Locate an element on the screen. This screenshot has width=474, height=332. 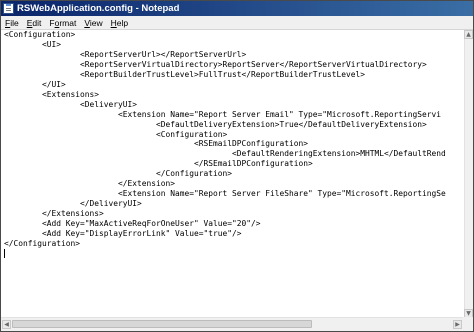
scroll-up-arrow-icon: ▲ is located at coordinates (468, 34).